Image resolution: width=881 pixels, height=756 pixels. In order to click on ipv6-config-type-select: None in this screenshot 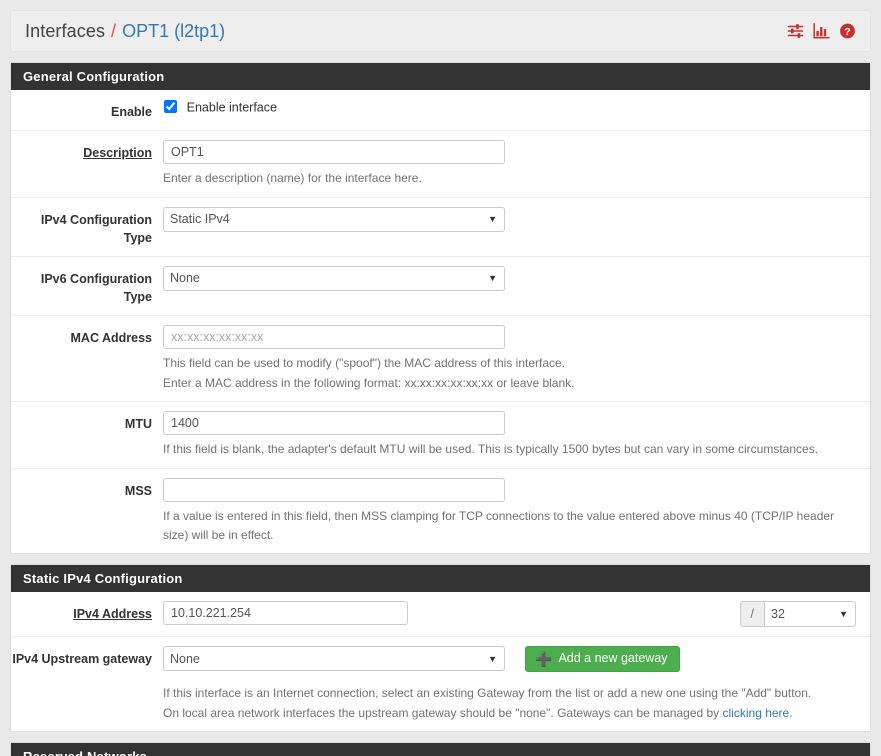, I will do `click(334, 278)`.